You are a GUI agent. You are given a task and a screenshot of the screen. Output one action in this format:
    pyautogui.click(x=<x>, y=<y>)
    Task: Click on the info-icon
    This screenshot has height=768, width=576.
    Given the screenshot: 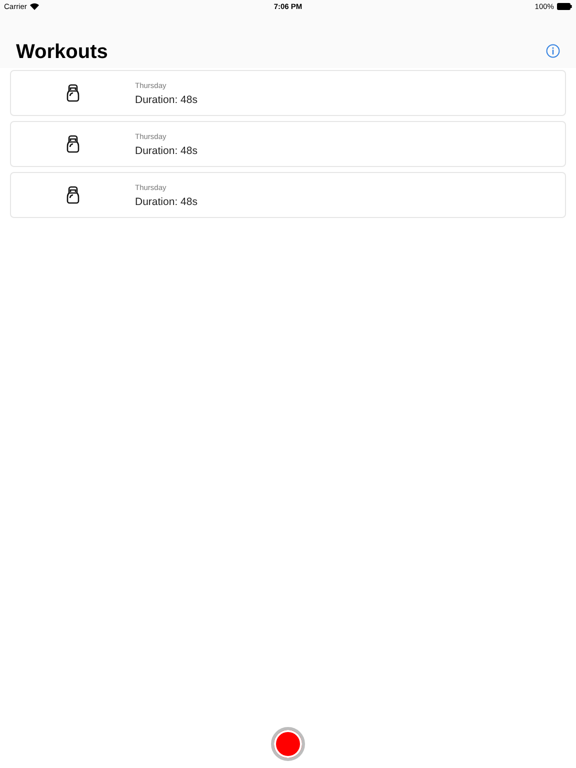 What is the action you would take?
    pyautogui.click(x=553, y=51)
    